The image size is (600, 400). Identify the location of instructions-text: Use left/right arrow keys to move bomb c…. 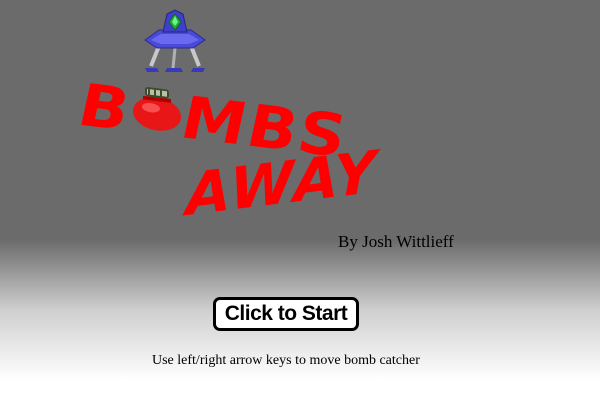
(286, 360).